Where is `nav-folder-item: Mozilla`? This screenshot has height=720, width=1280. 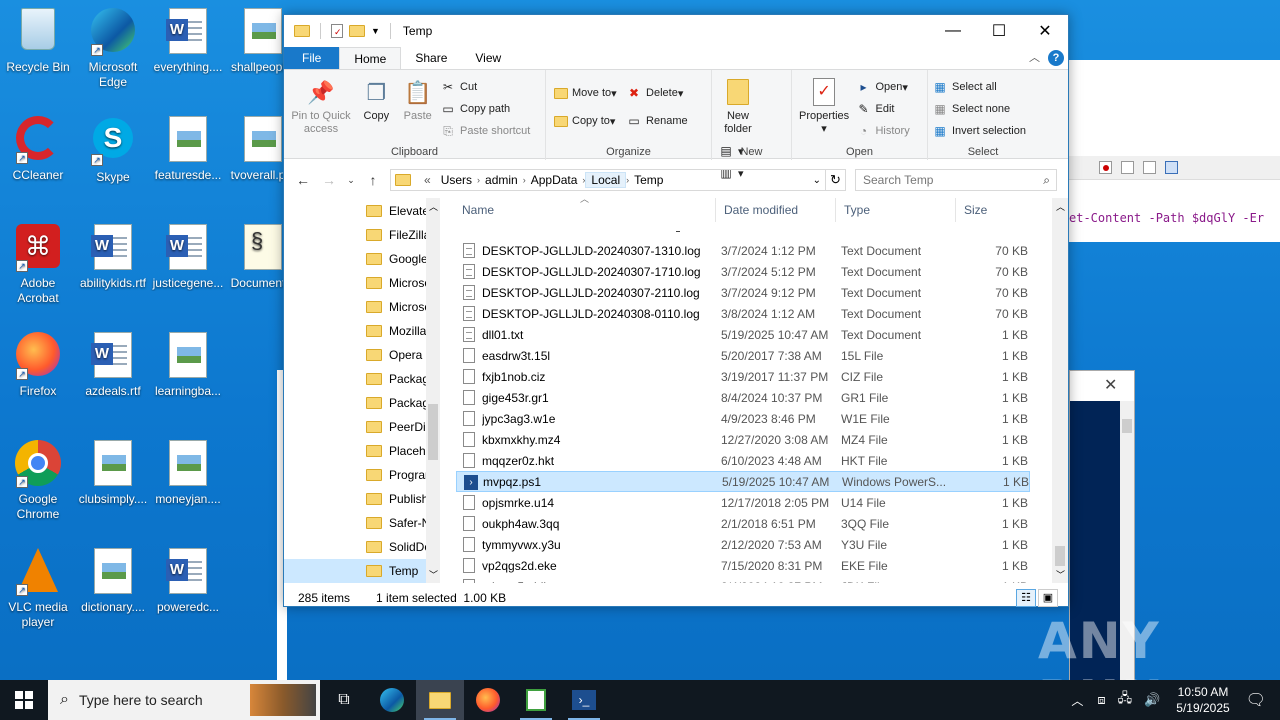
nav-folder-item: Mozilla is located at coordinates (355, 331).